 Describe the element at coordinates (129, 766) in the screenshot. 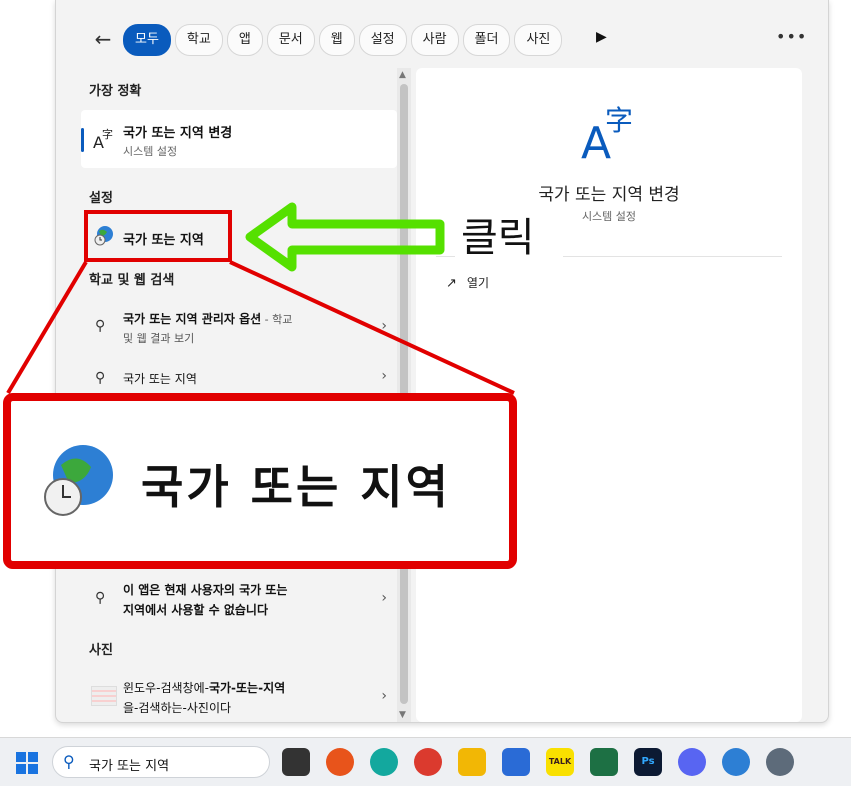

I see `taskbar-search-value: 국가 또는 지역` at that location.